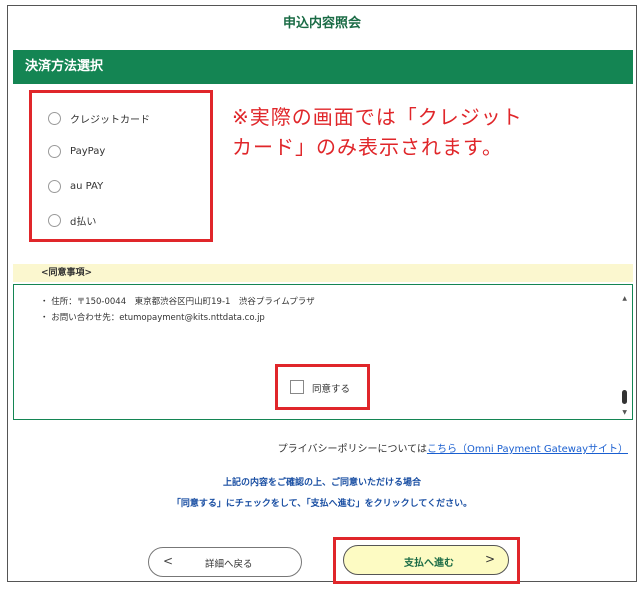  What do you see at coordinates (489, 559) in the screenshot?
I see `chevron-right-icon: >` at bounding box center [489, 559].